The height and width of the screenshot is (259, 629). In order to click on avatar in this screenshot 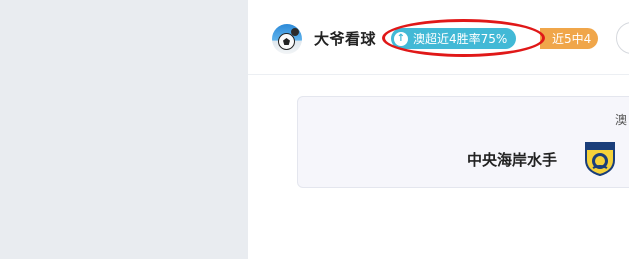, I will do `click(287, 39)`.